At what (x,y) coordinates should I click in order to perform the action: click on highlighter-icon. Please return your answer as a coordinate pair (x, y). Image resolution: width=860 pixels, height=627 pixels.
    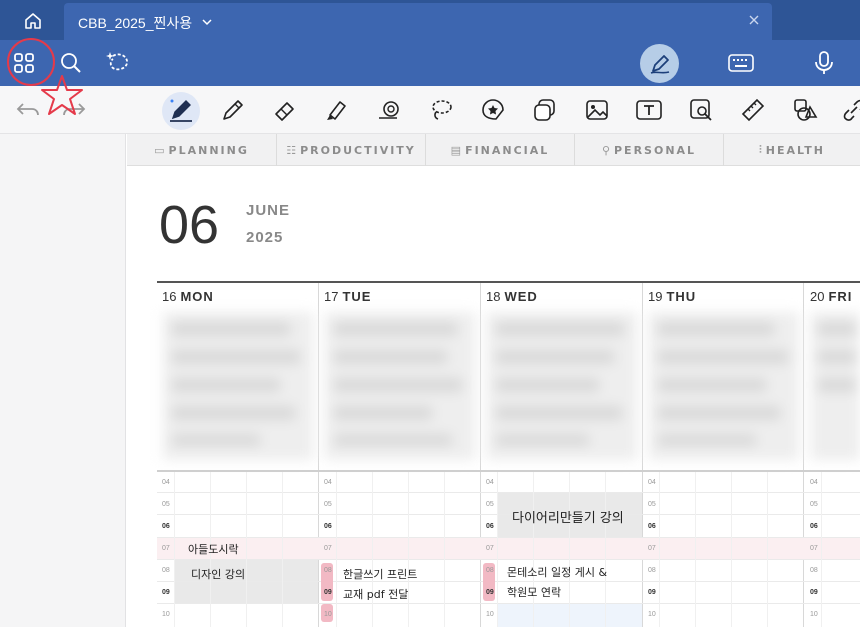
    Looking at the image, I should click on (337, 110).